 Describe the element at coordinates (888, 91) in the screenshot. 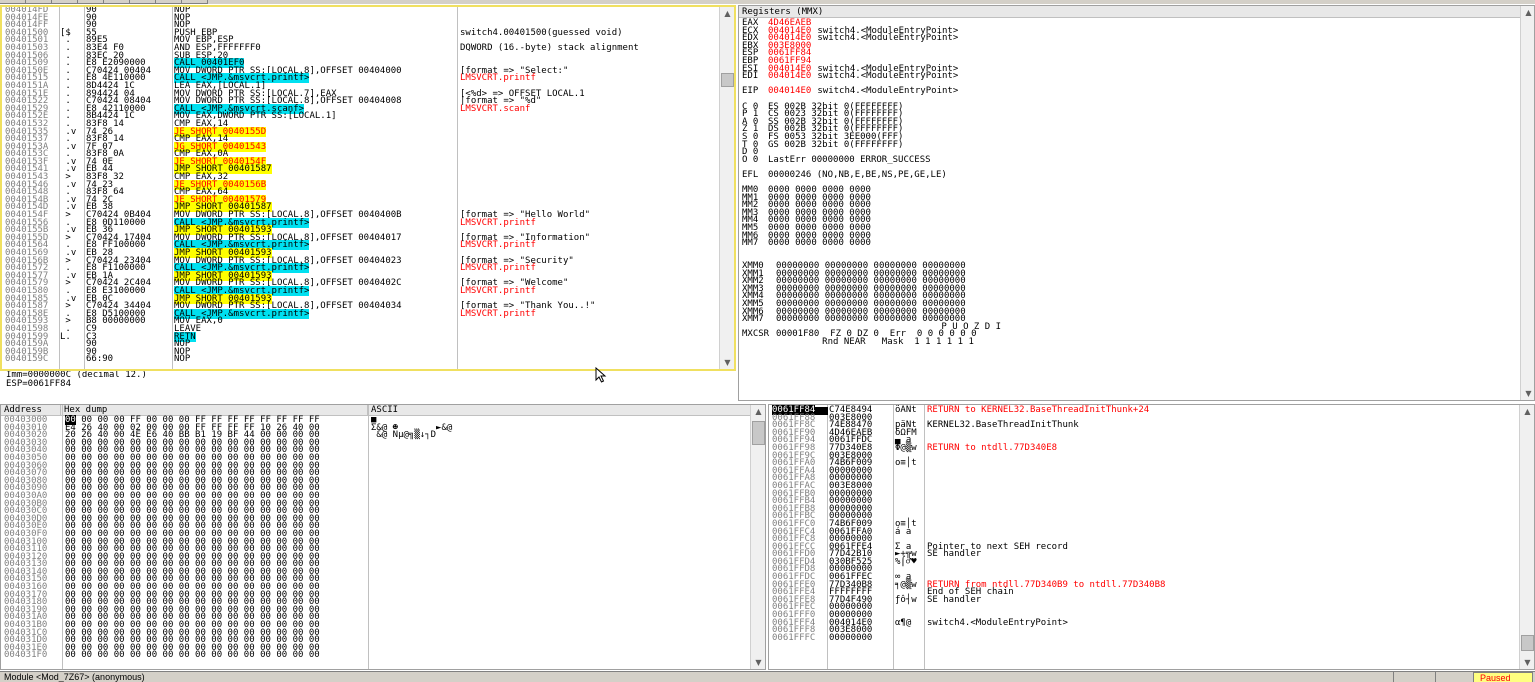

I see `register-symbol: switch4.<ModuleEntryPoint>` at that location.